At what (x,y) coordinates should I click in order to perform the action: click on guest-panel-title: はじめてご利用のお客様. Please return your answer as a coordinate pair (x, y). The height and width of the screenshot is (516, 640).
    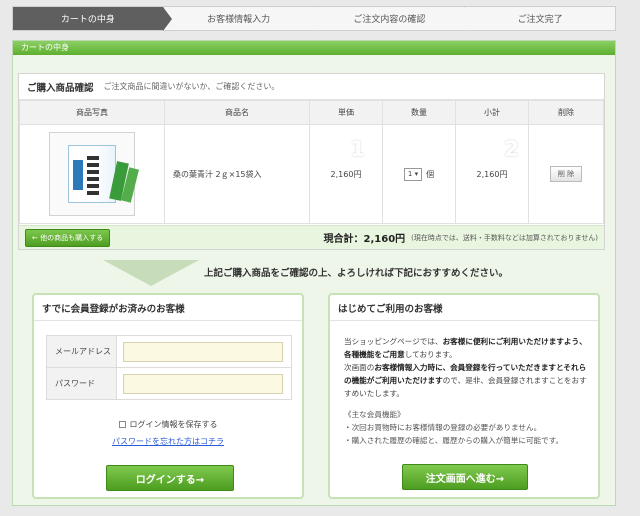
    Looking at the image, I should click on (464, 308).